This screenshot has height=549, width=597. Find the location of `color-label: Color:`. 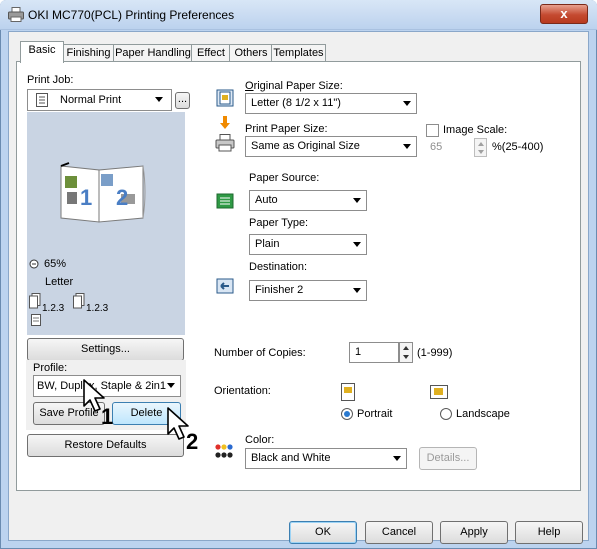

color-label: Color: is located at coordinates (260, 440).